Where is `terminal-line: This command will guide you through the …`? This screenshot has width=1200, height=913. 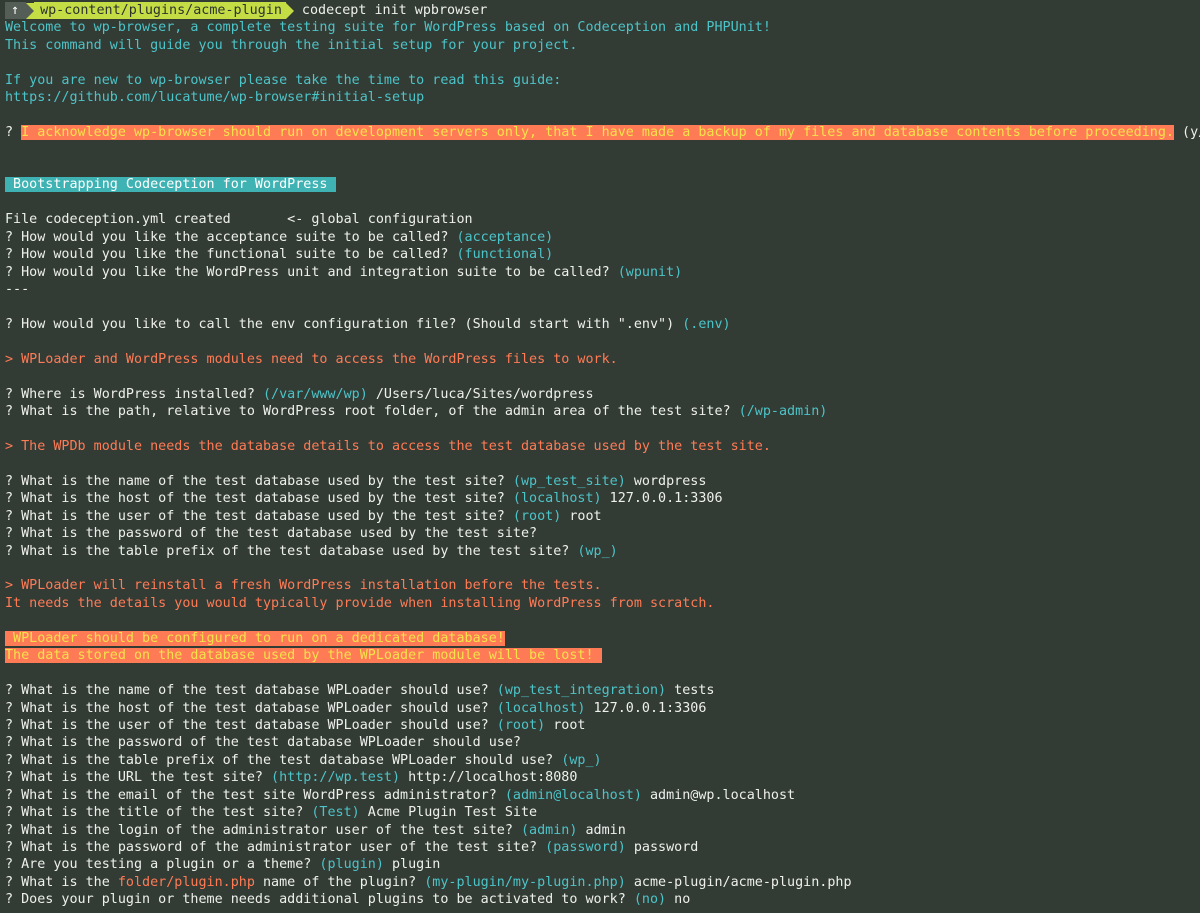 terminal-line: This command will guide you through the … is located at coordinates (602, 45).